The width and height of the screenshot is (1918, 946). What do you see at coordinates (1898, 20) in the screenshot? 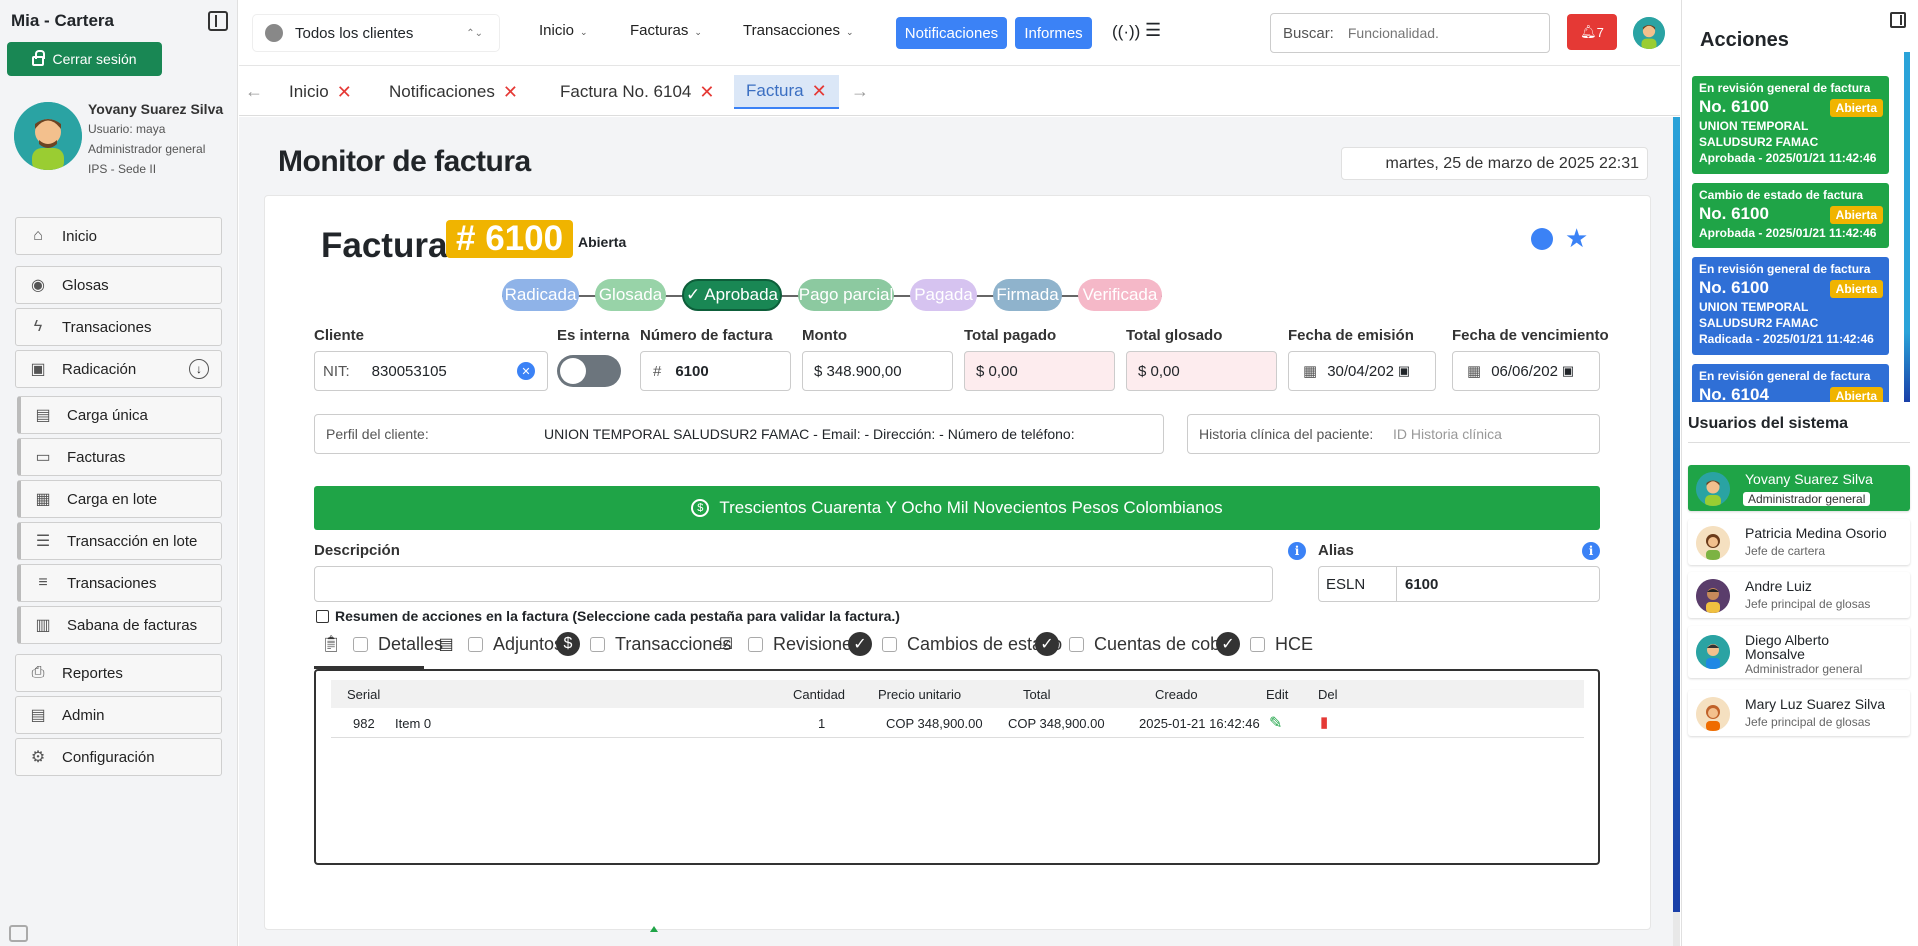
I see `panel-collapse-icon` at bounding box center [1898, 20].